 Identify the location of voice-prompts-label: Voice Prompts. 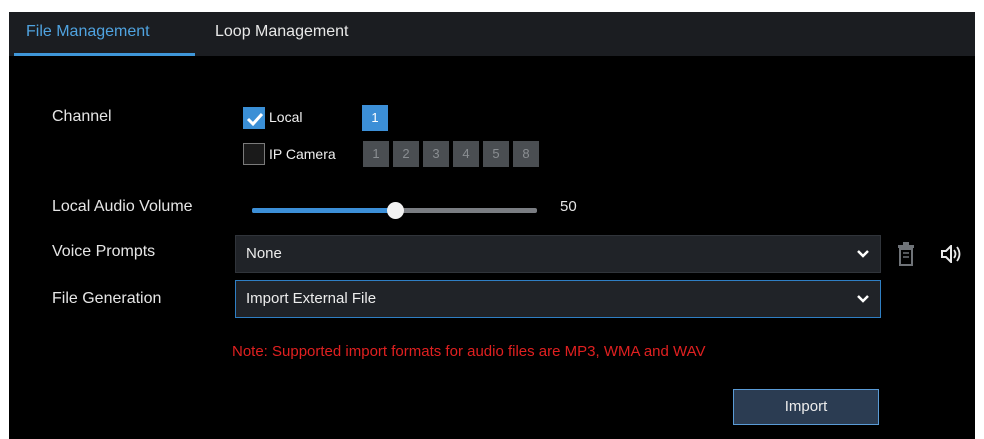
(104, 251).